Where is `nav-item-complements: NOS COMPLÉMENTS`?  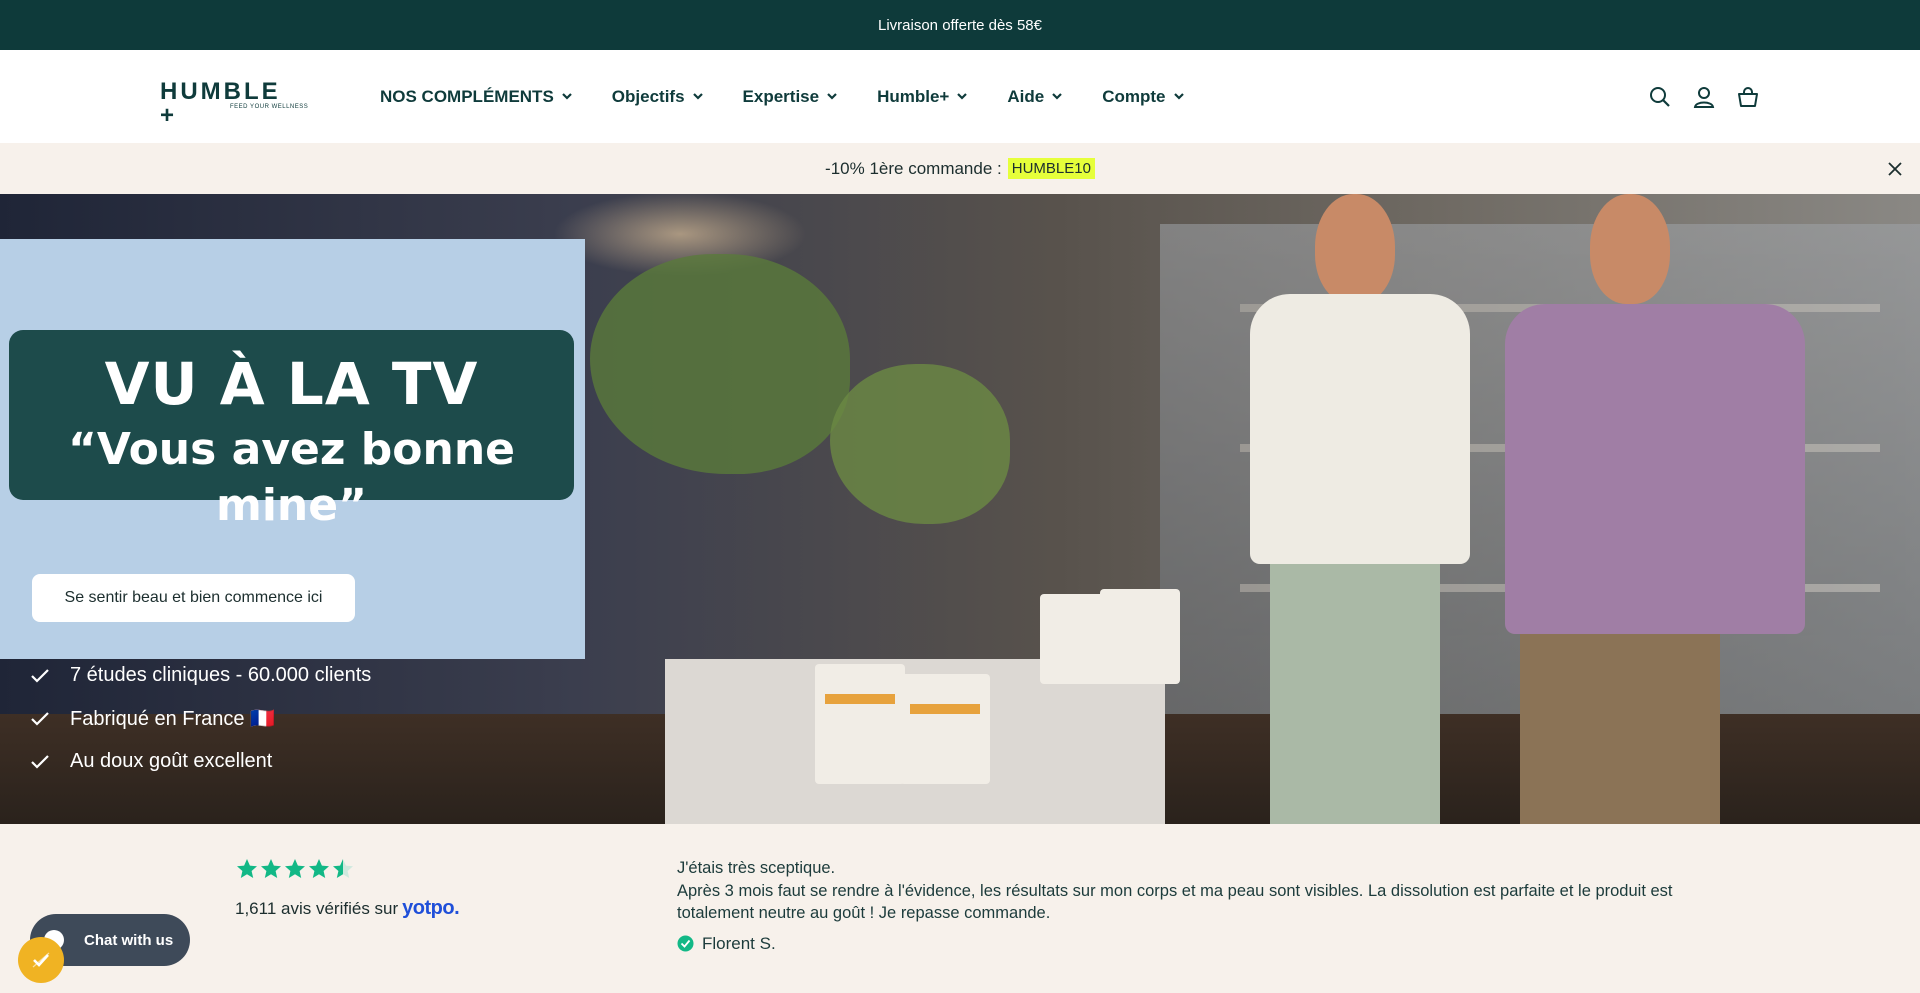 nav-item-complements: NOS COMPLÉMENTS is located at coordinates (476, 97).